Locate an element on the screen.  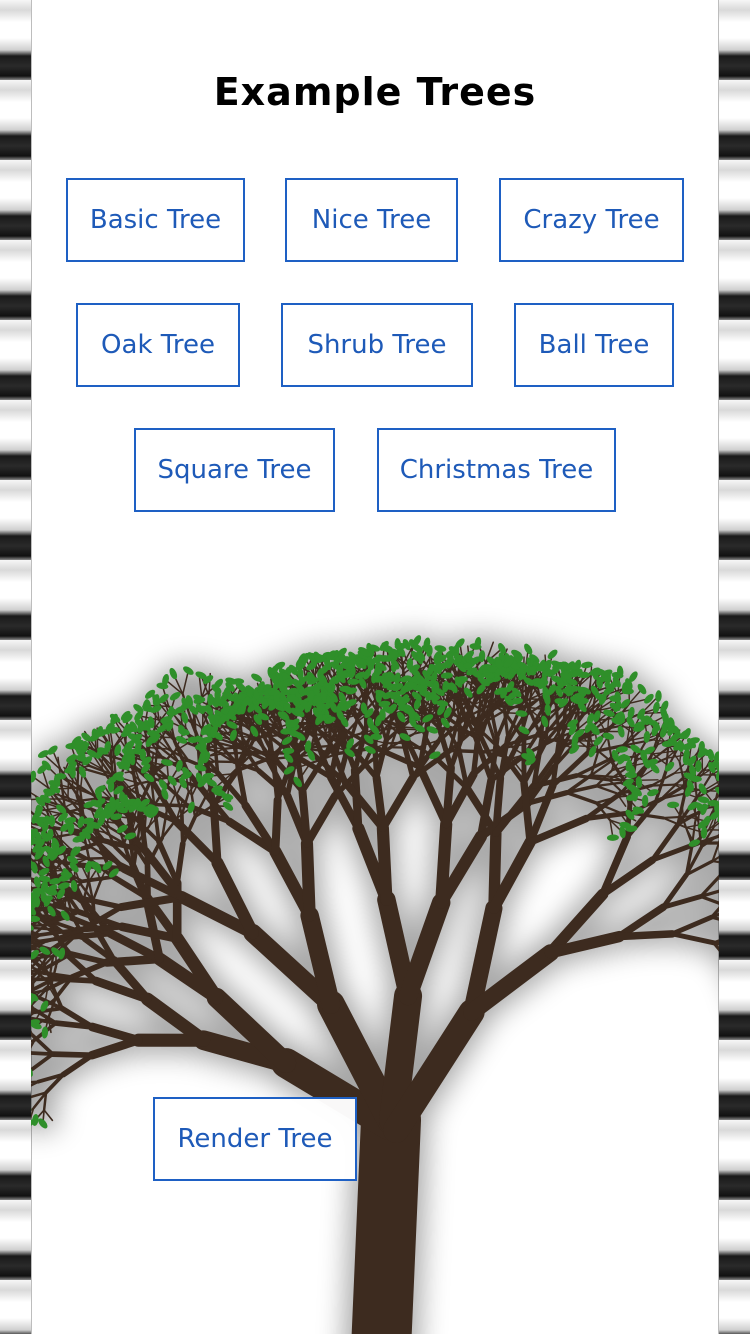
left-film-strip-border is located at coordinates (16, 667).